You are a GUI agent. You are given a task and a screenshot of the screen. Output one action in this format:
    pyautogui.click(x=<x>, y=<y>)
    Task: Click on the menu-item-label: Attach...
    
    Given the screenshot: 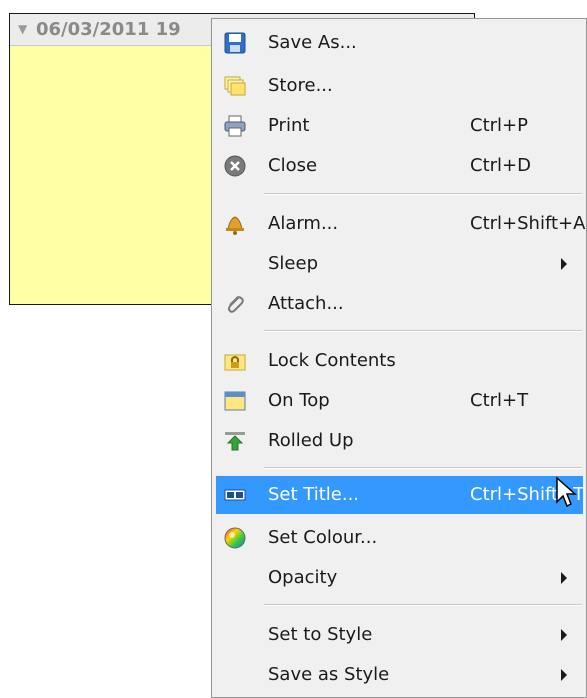 What is the action you would take?
    pyautogui.click(x=306, y=303)
    